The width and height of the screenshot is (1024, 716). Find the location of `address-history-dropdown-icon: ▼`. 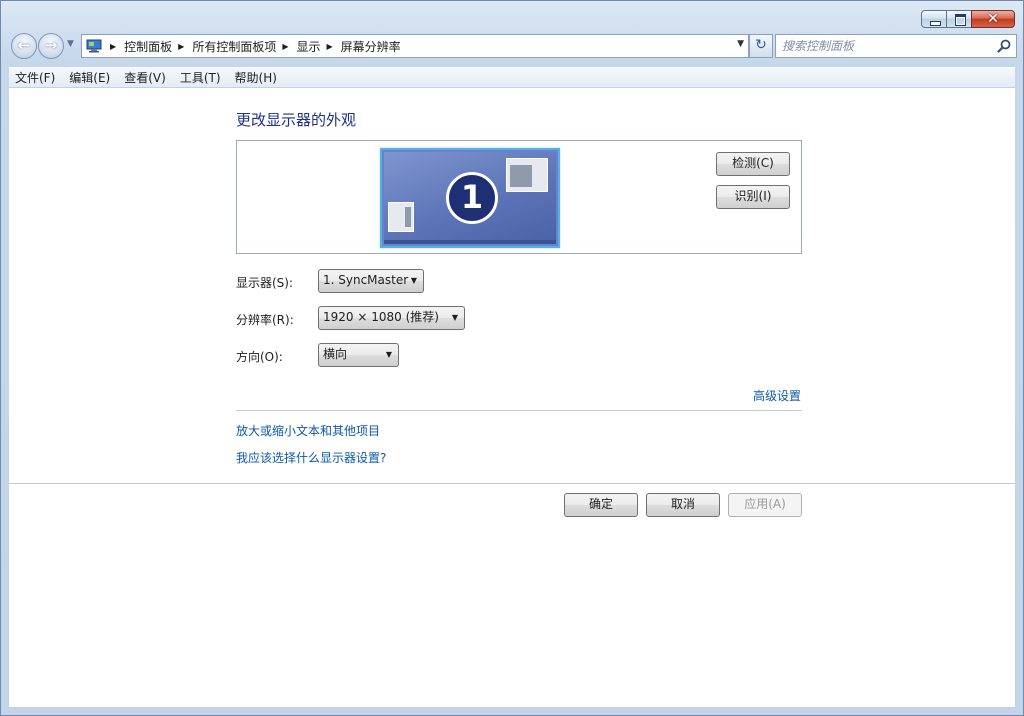

address-history-dropdown-icon: ▼ is located at coordinates (740, 44).